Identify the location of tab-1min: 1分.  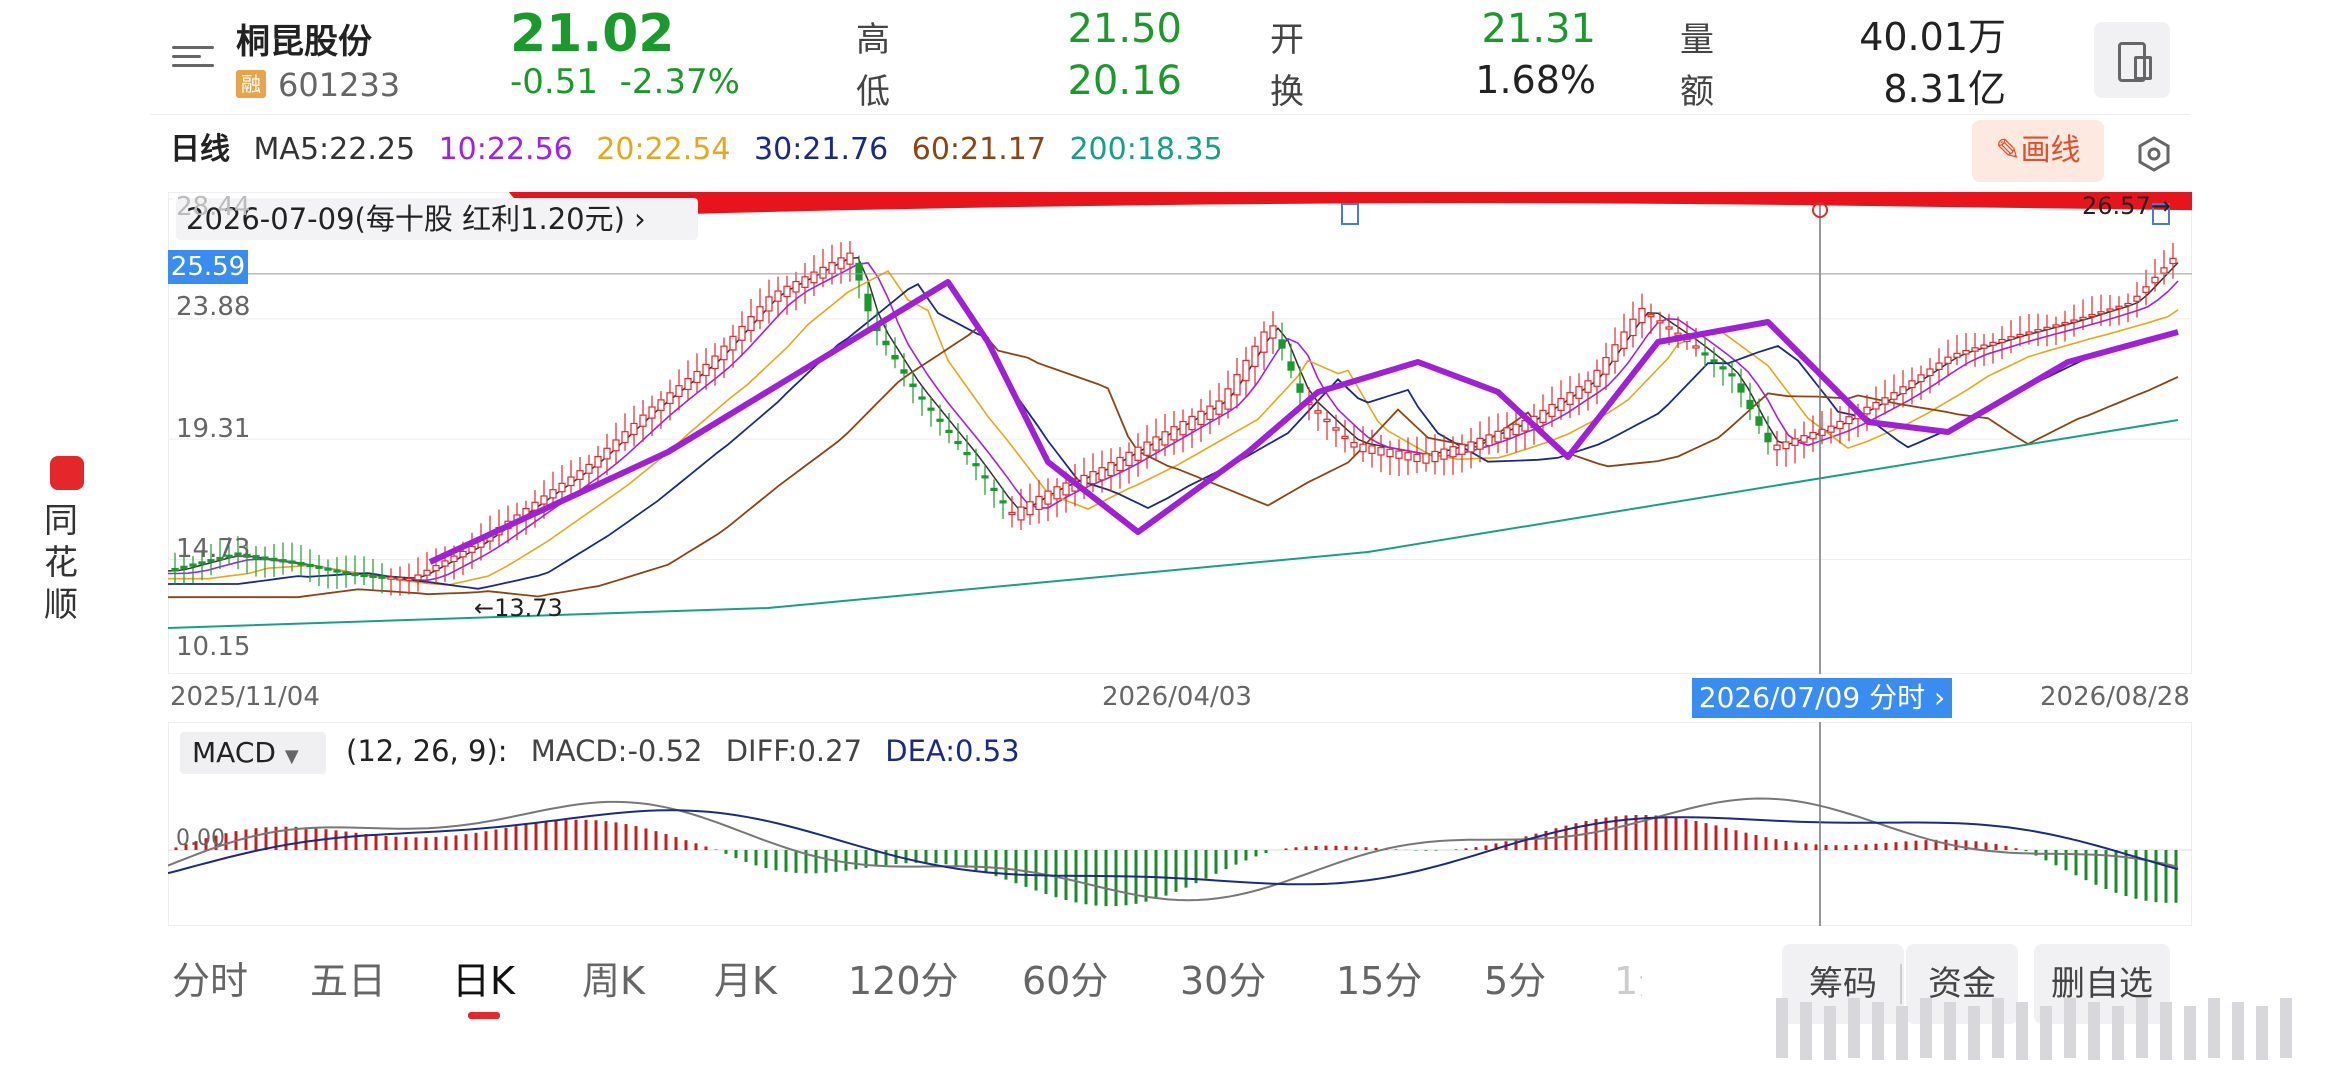
(1628, 977).